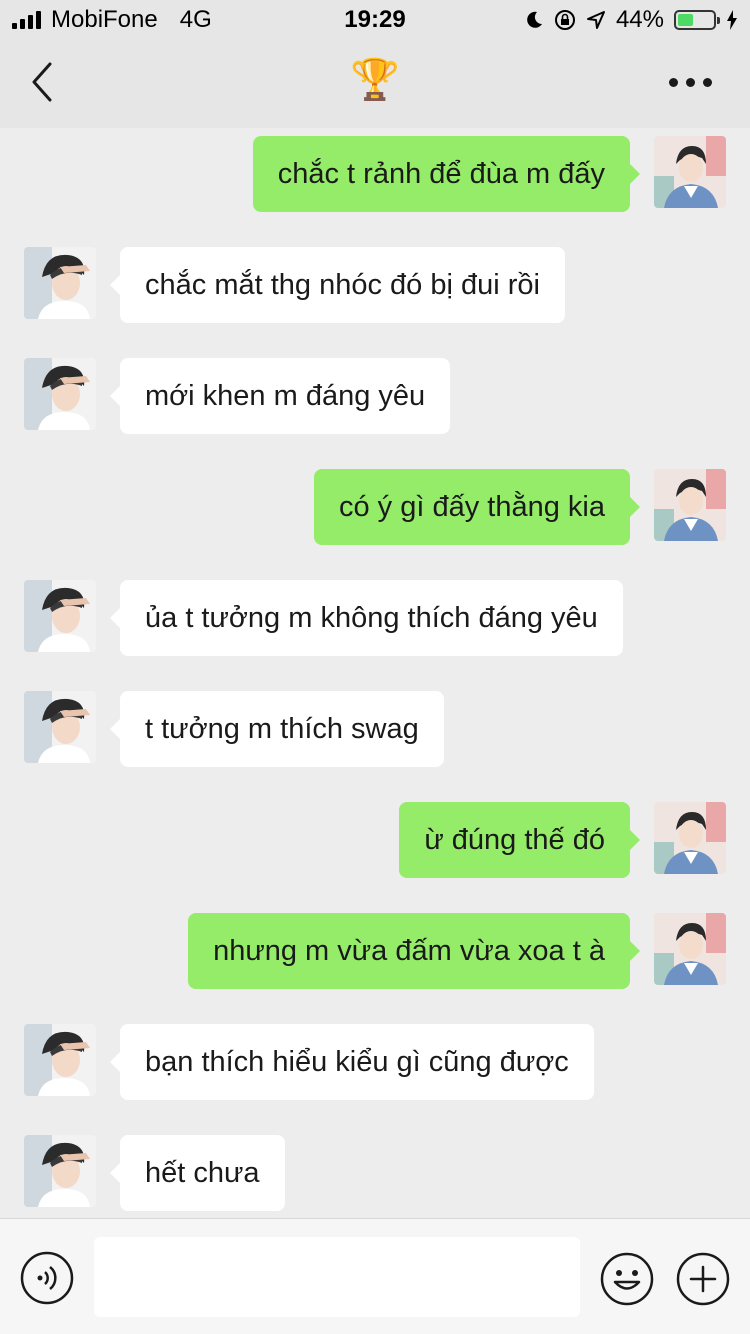  I want to click on message-incoming: bạn thích hiểu kiểu gì cũng được, so click(375, 1064).